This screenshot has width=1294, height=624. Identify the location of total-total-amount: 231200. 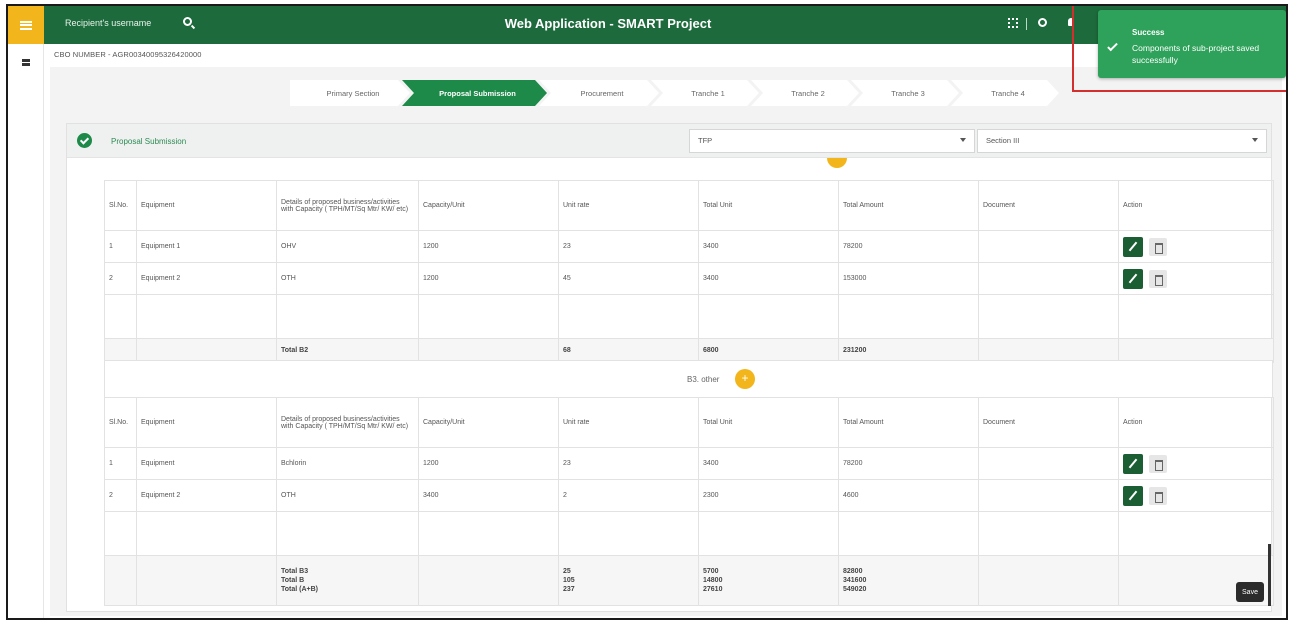
(908, 350).